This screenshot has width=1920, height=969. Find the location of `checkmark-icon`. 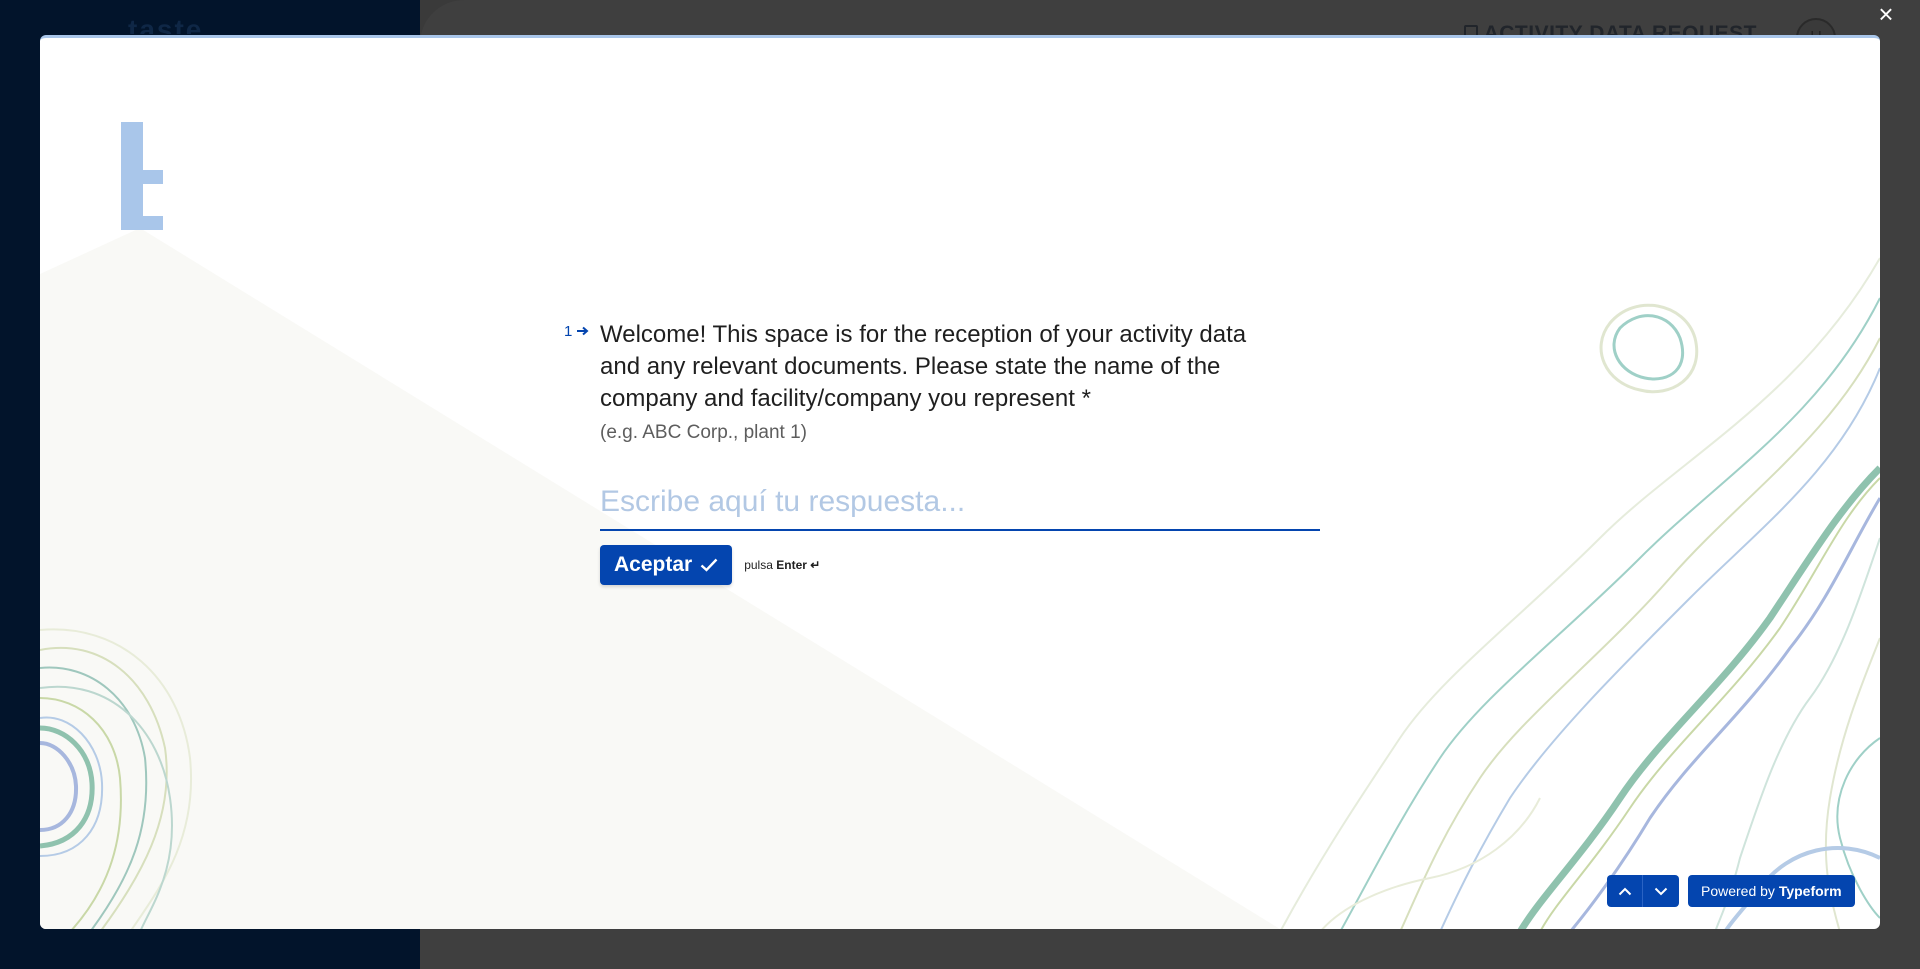

checkmark-icon is located at coordinates (709, 565).